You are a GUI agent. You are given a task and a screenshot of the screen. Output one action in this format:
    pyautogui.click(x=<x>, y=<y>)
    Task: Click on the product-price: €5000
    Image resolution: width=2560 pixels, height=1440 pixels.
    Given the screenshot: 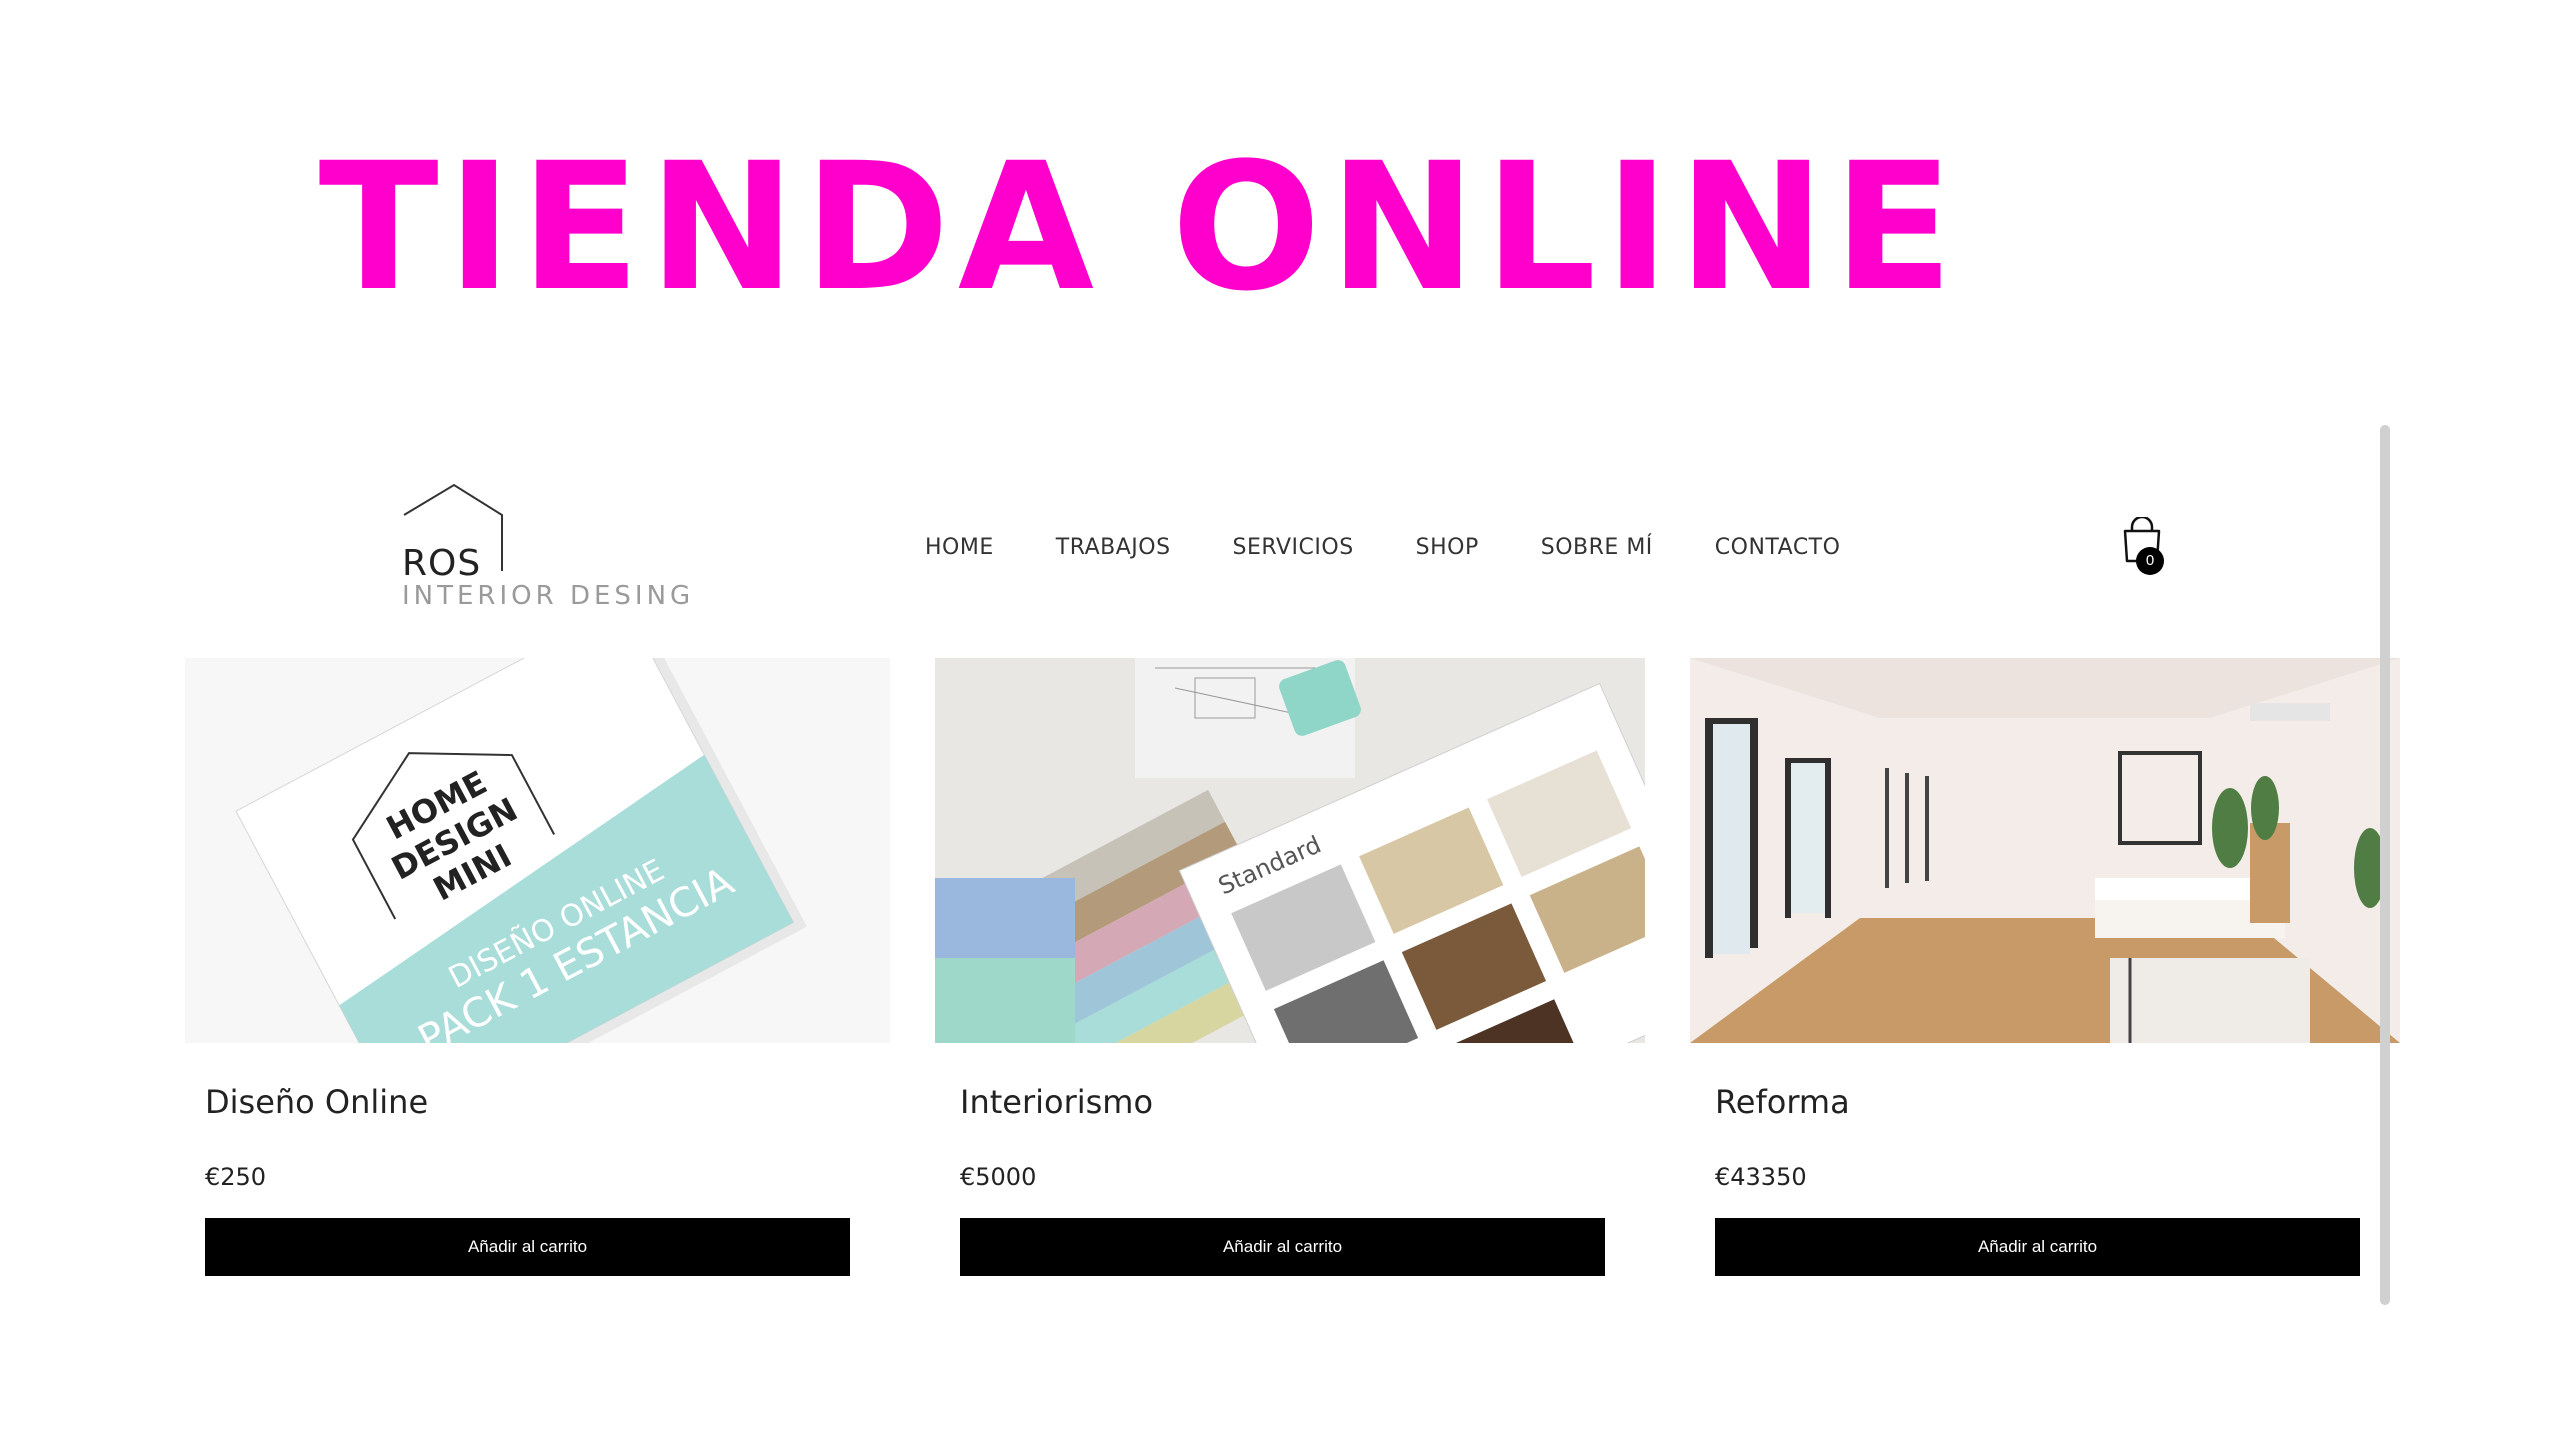 What is the action you would take?
    pyautogui.click(x=998, y=1177)
    